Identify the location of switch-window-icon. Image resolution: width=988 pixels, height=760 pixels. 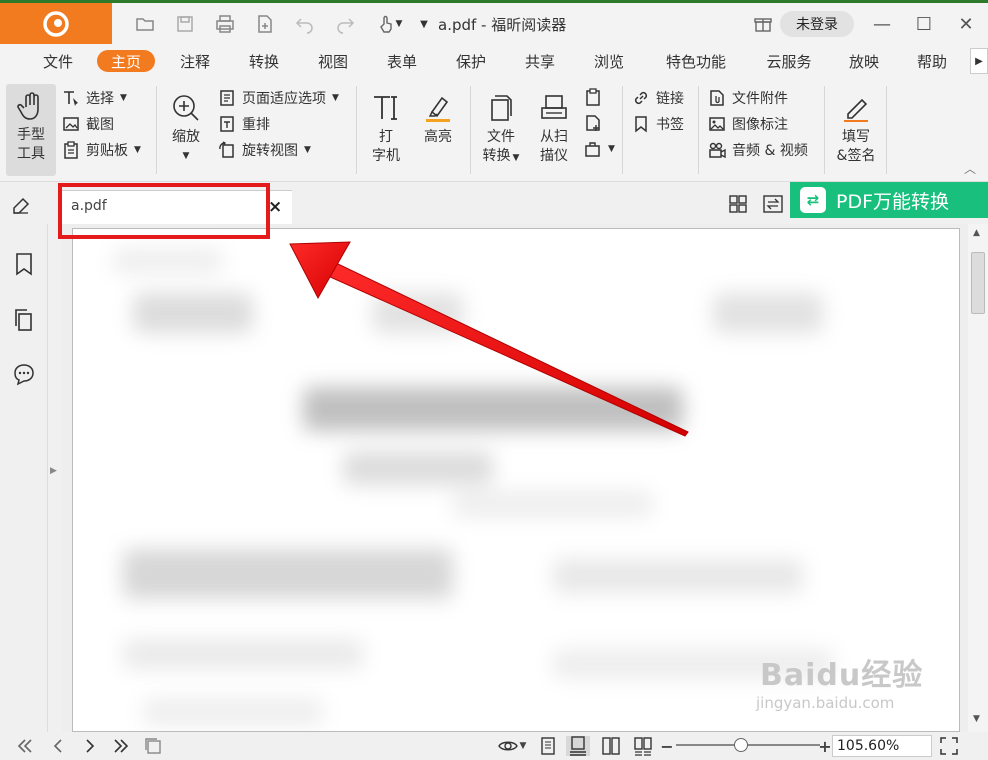
(773, 204).